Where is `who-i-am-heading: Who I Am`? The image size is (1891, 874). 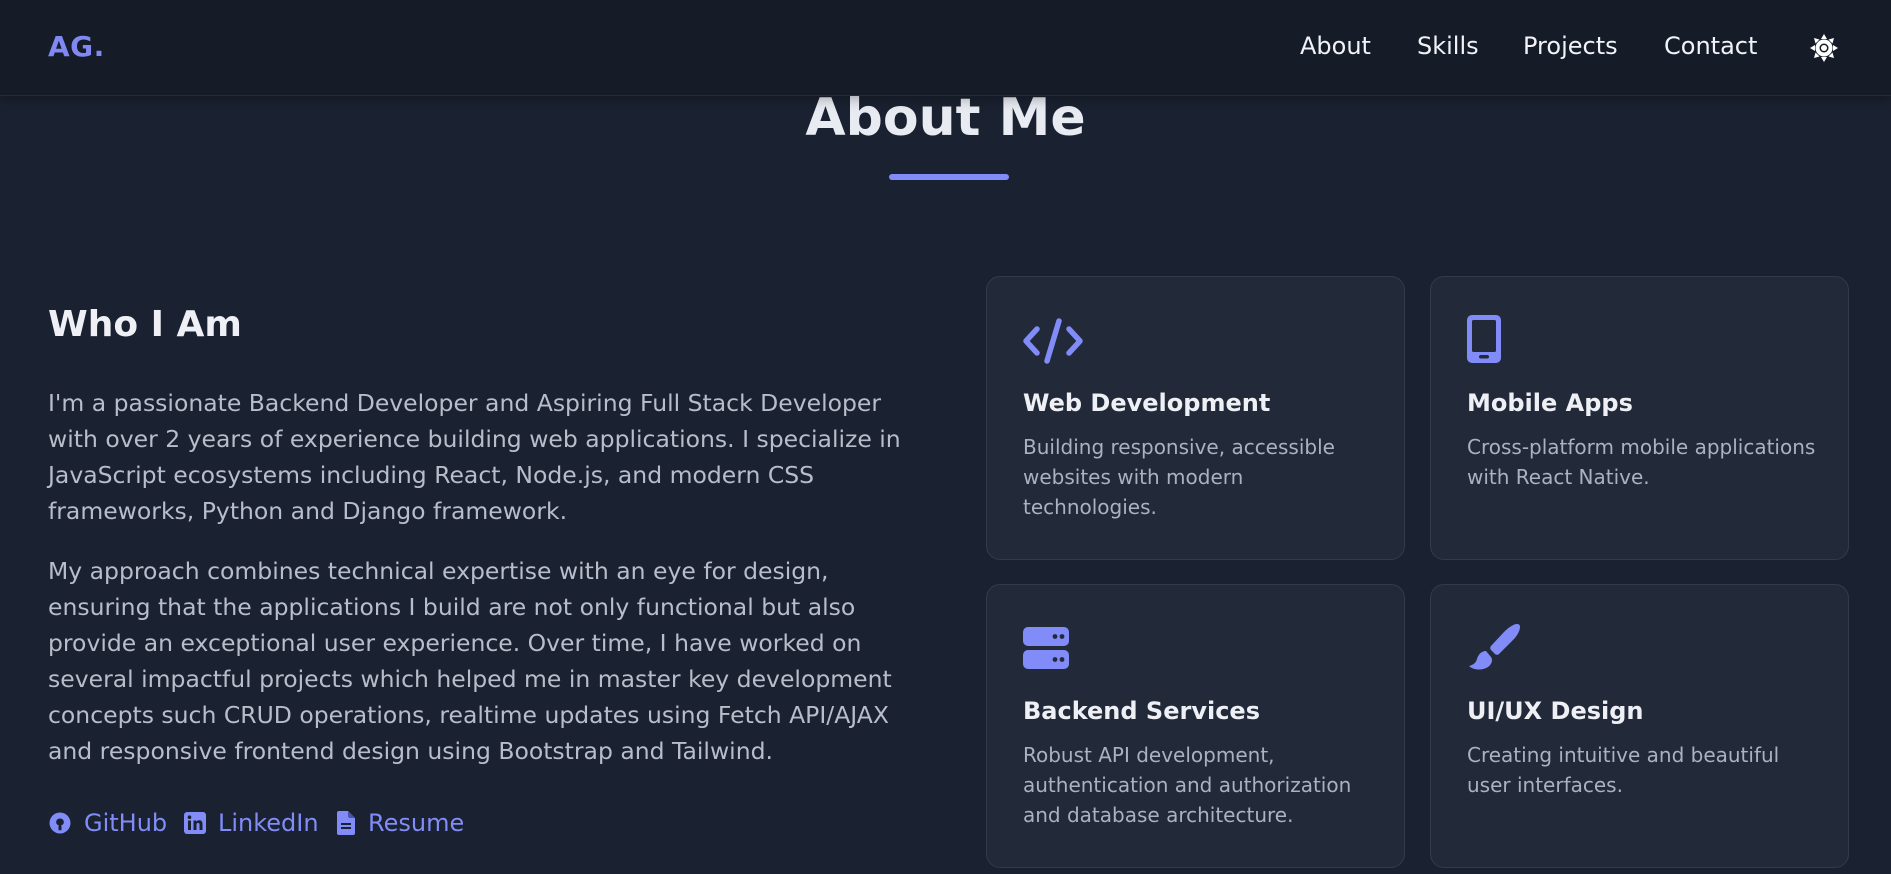 who-i-am-heading: Who I Am is located at coordinates (145, 324).